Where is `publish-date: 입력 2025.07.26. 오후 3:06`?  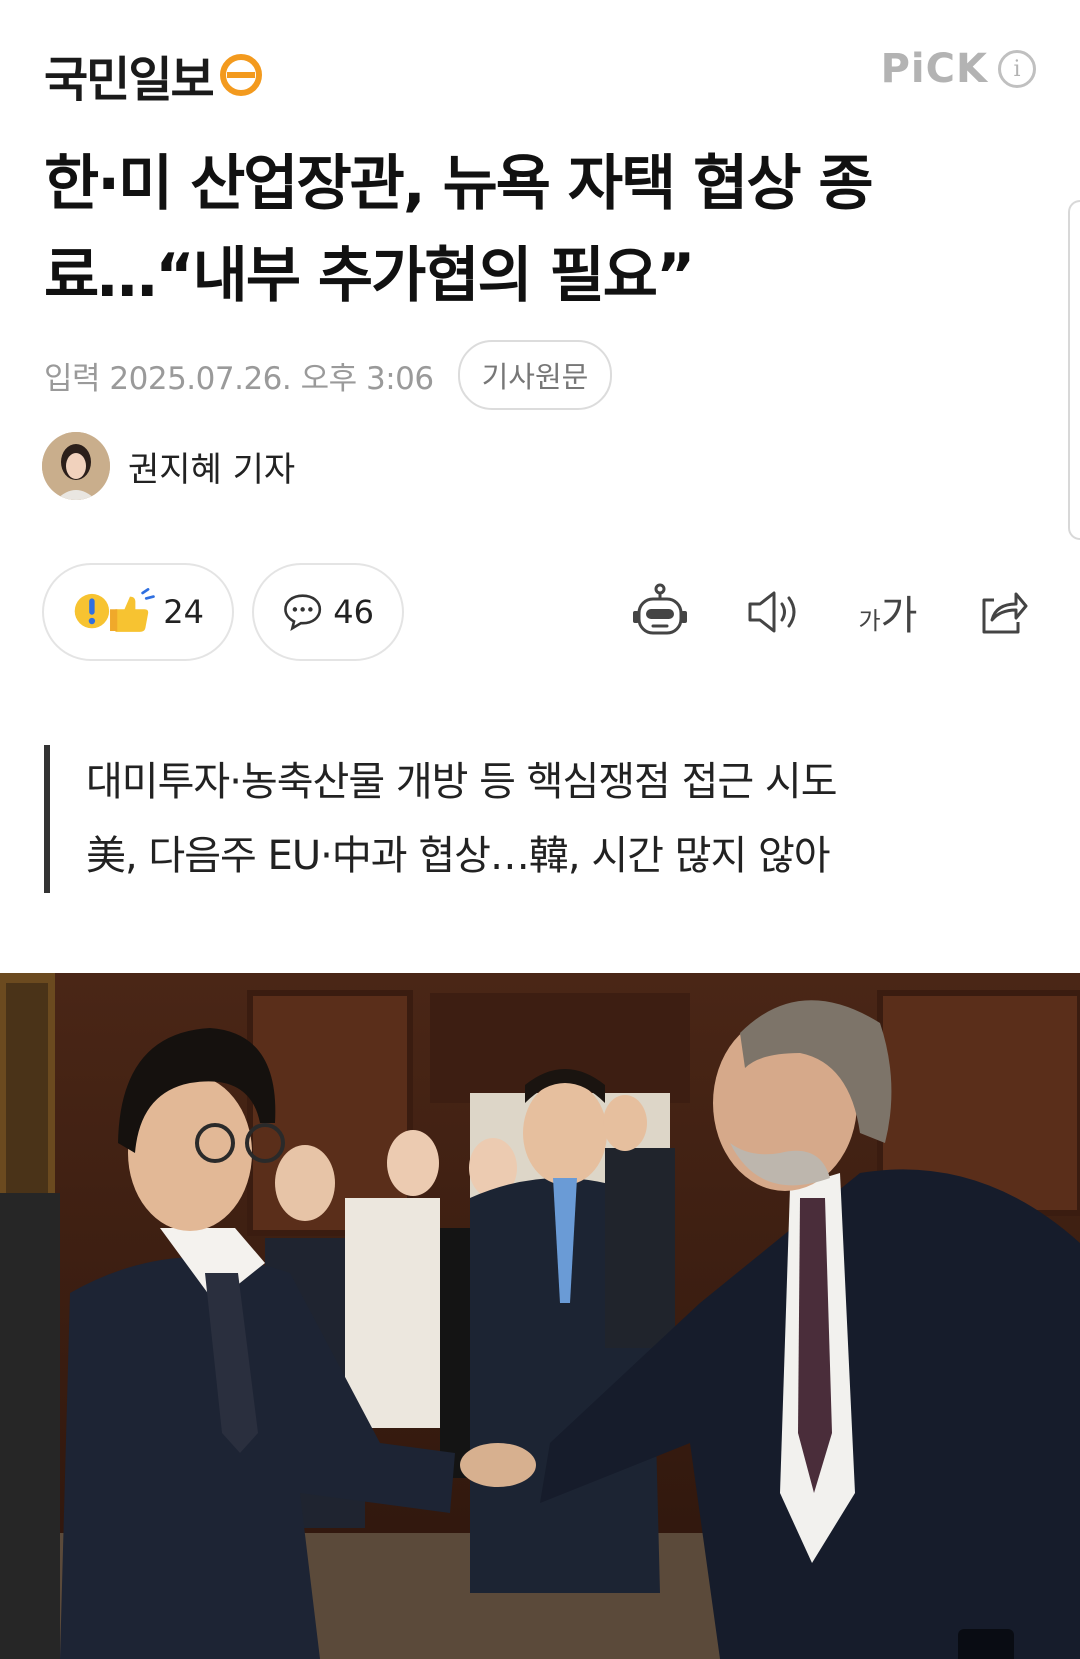
publish-date: 입력 2025.07.26. 오후 3:06 is located at coordinates (239, 378).